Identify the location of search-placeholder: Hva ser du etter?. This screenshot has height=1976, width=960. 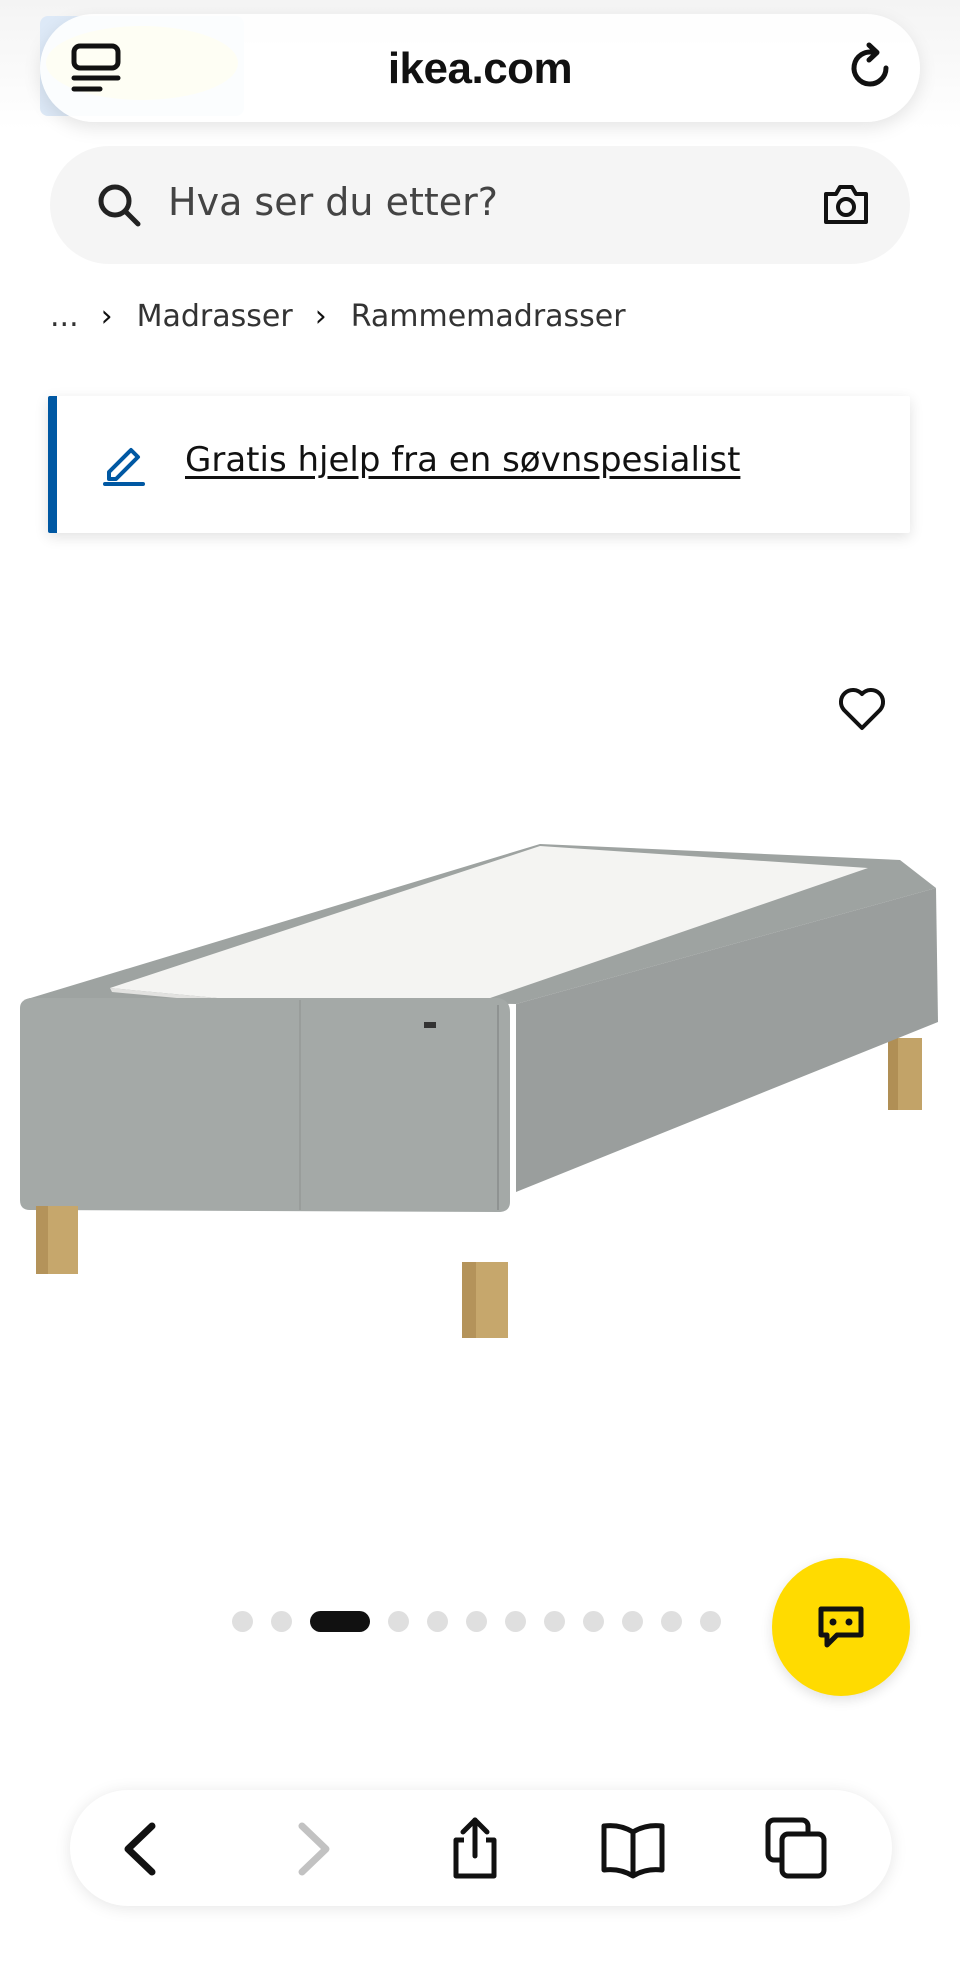
(333, 202).